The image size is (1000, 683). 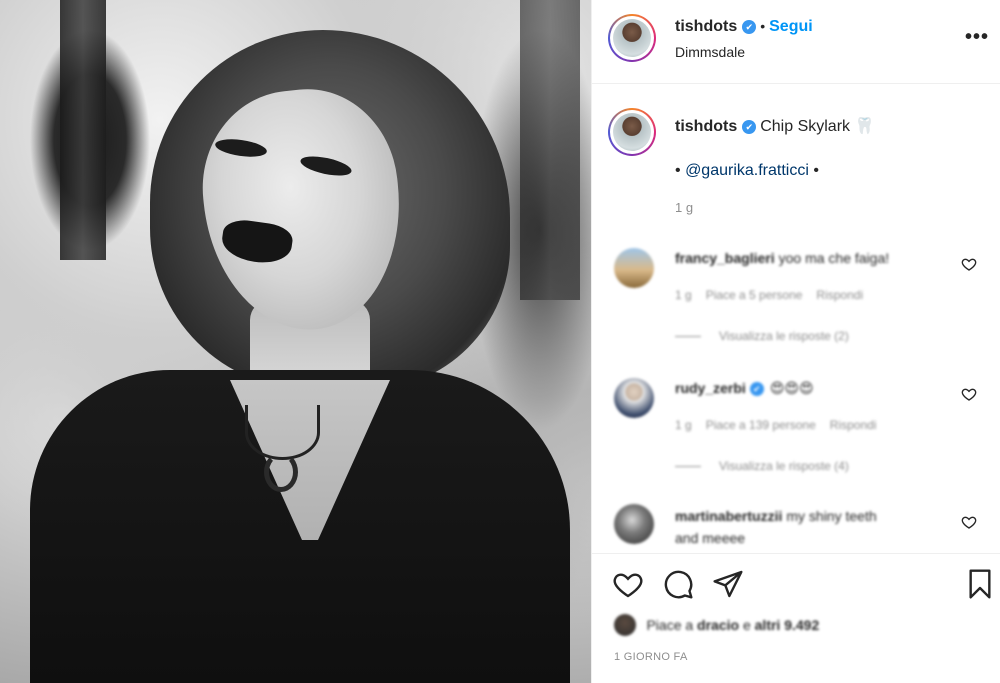 I want to click on view-replies-button: Visualizza le risposte (4), so click(x=784, y=466).